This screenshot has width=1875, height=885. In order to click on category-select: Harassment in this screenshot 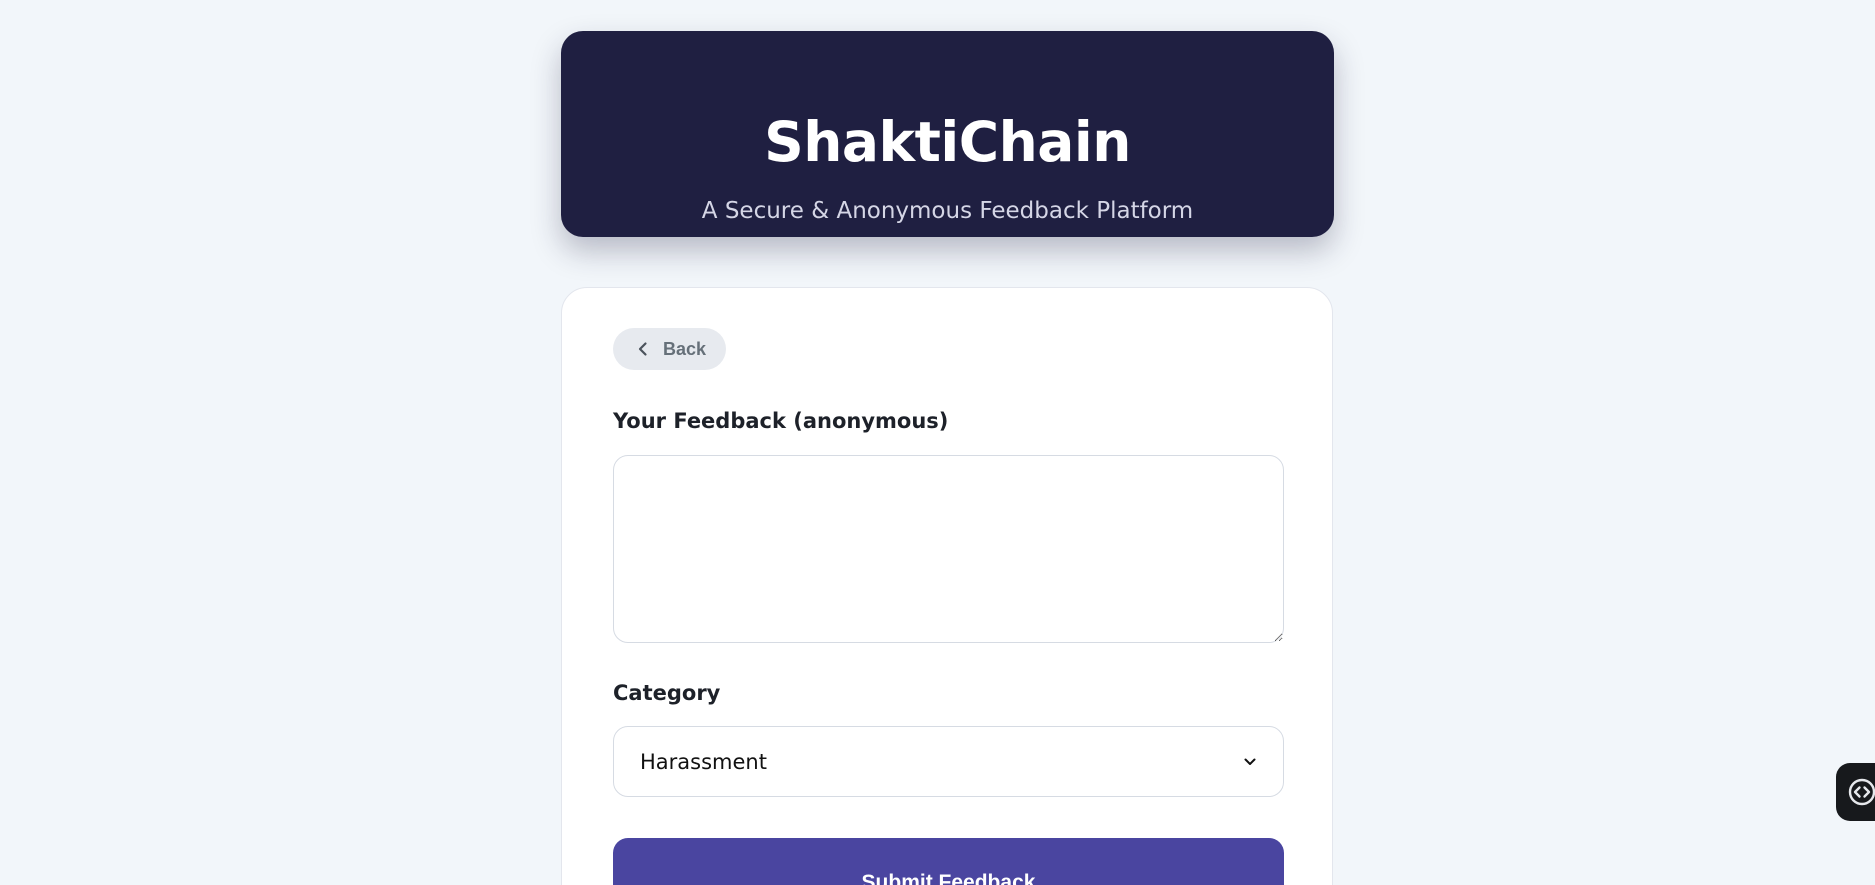, I will do `click(948, 761)`.